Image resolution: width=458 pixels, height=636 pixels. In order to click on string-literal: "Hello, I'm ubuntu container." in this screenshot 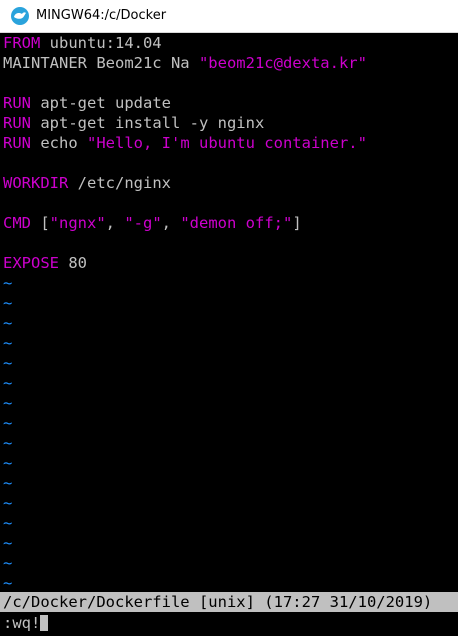, I will do `click(227, 143)`.